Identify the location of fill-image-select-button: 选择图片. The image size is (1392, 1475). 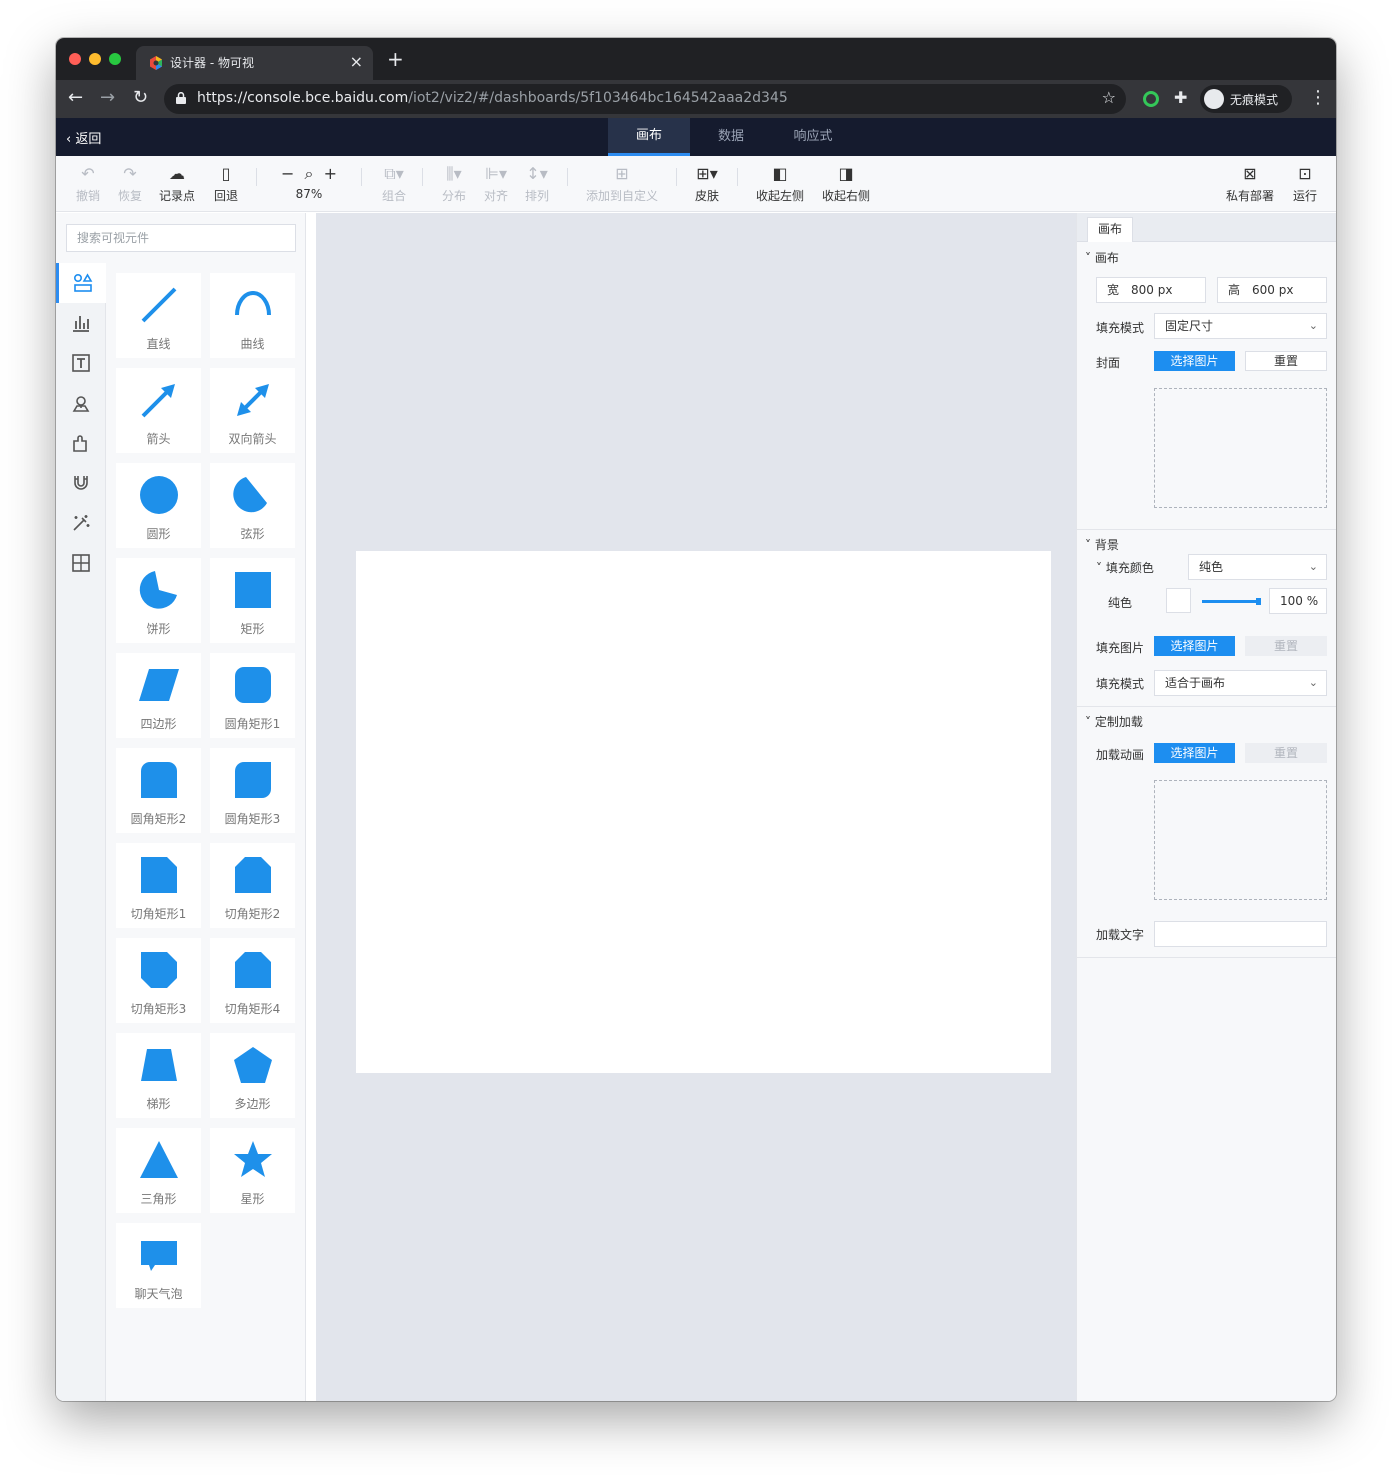
(1194, 646).